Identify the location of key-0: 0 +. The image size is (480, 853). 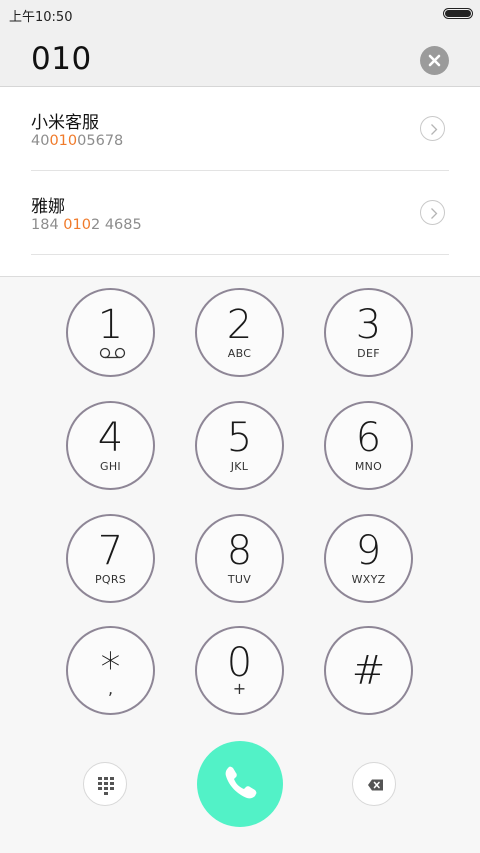
(239, 670).